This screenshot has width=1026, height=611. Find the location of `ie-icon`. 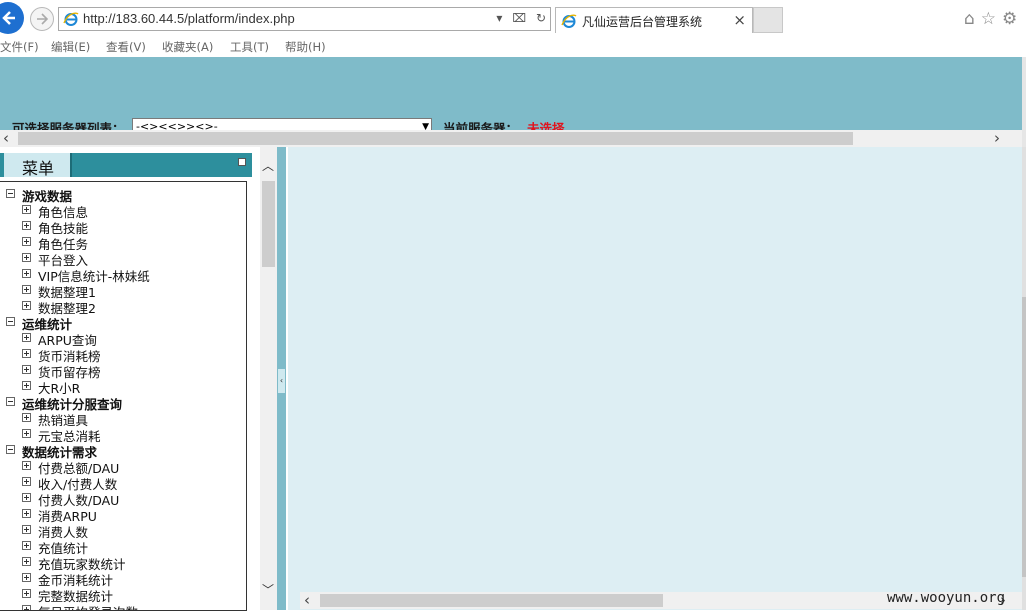

ie-icon is located at coordinates (71, 19).